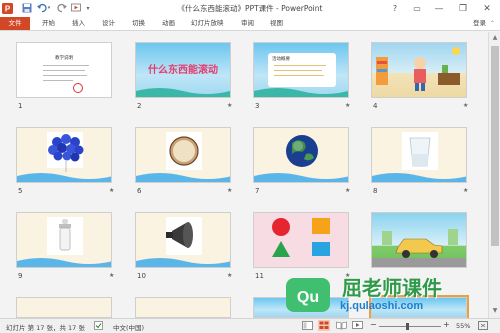 The image size is (500, 333). What do you see at coordinates (395, 8) in the screenshot?
I see `help-button: ?` at bounding box center [395, 8].